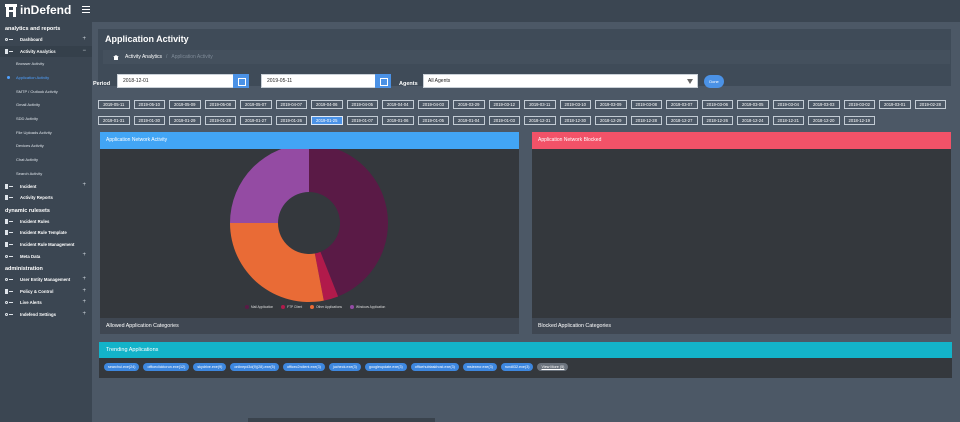 This screenshot has width=960, height=422. I want to click on sidebar-item-live-alerts: Live Alerts +, so click(46, 303).